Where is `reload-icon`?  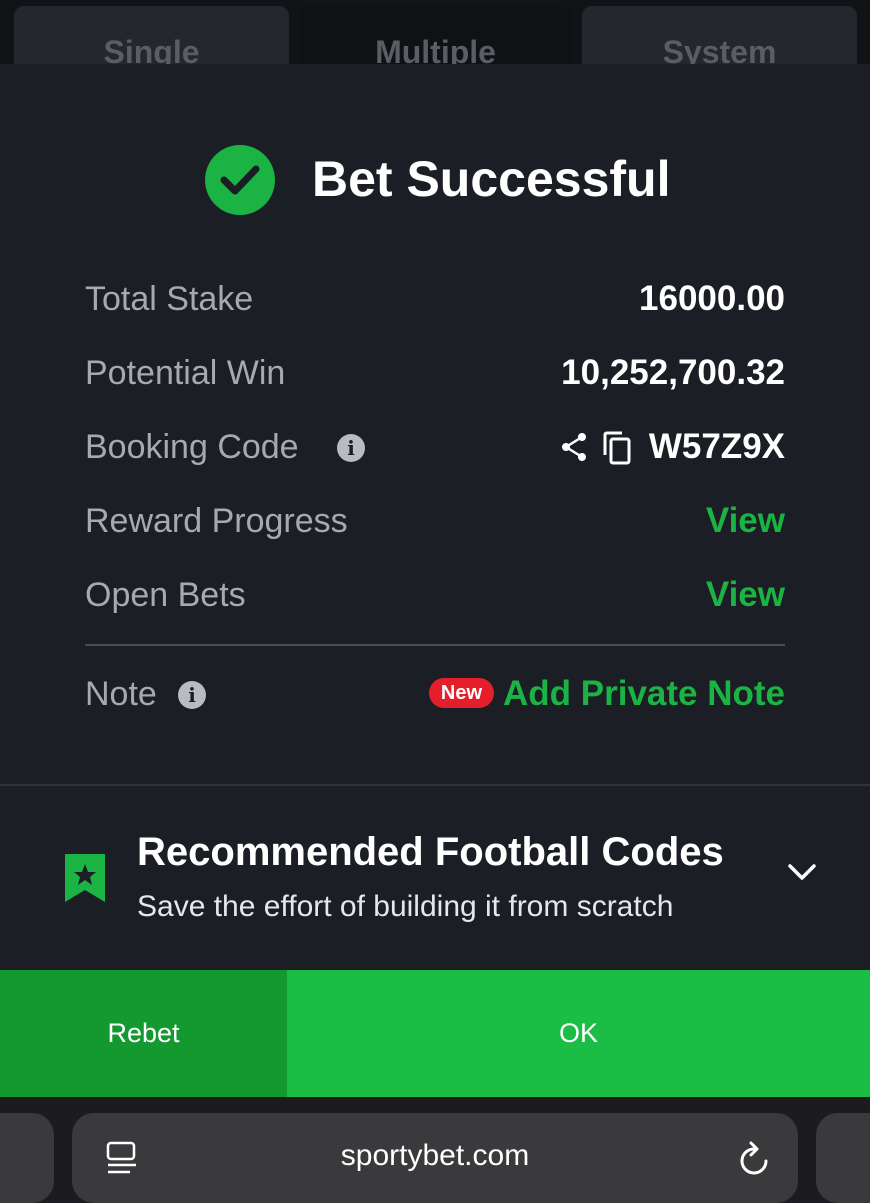
reload-icon is located at coordinates (755, 1161).